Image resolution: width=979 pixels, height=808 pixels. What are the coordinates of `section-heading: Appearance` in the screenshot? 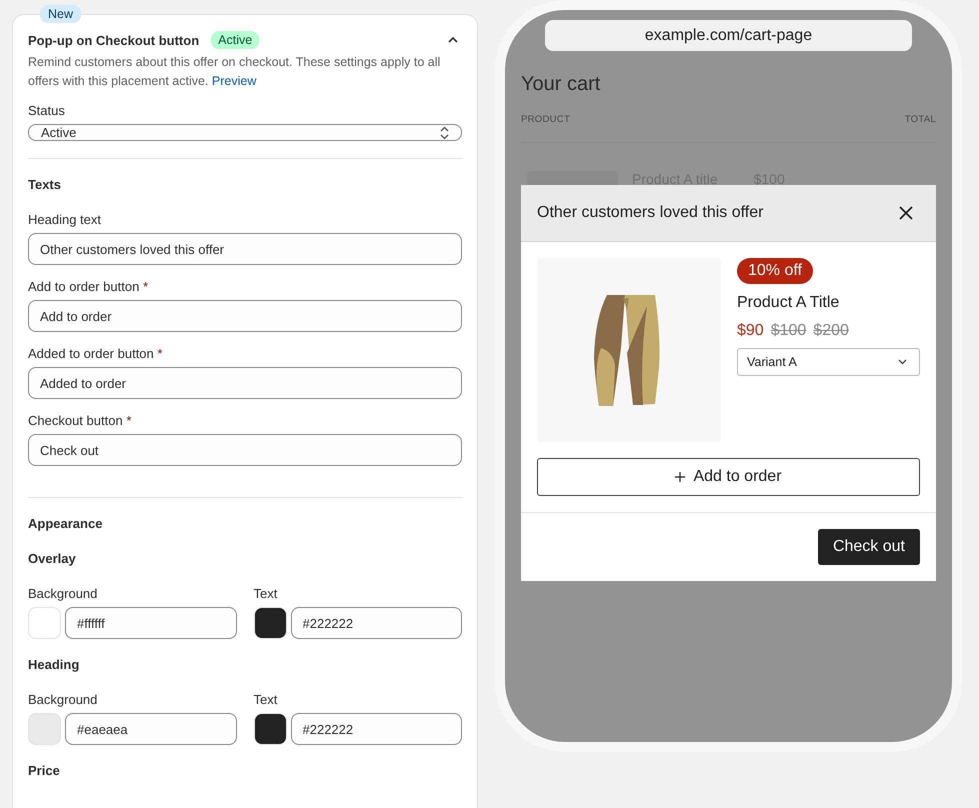 It's located at (66, 523).